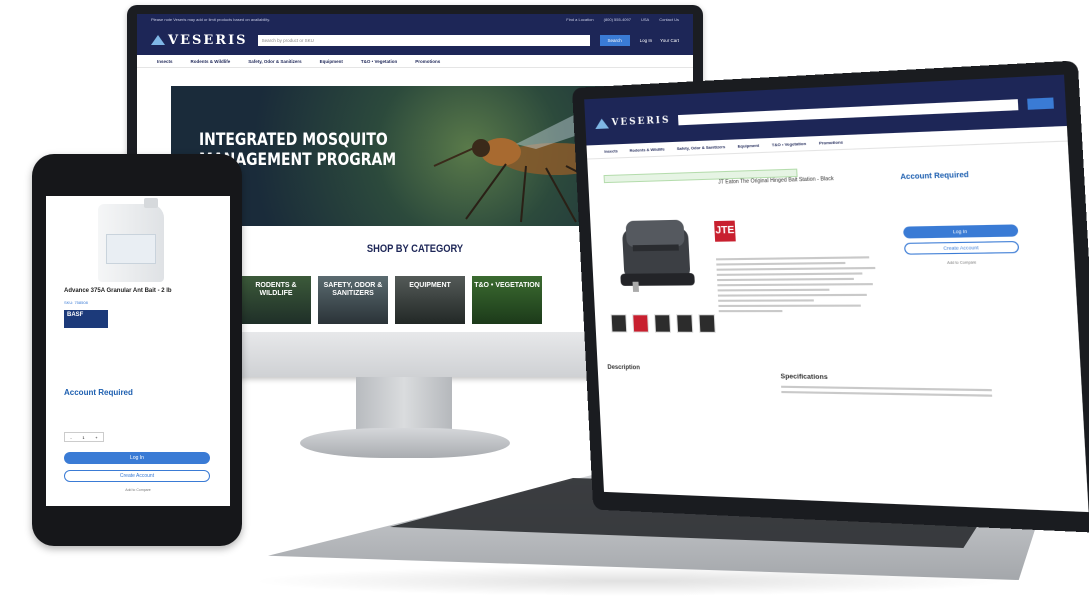 This screenshot has width=1089, height=616. I want to click on product-thumbnails, so click(663, 323).